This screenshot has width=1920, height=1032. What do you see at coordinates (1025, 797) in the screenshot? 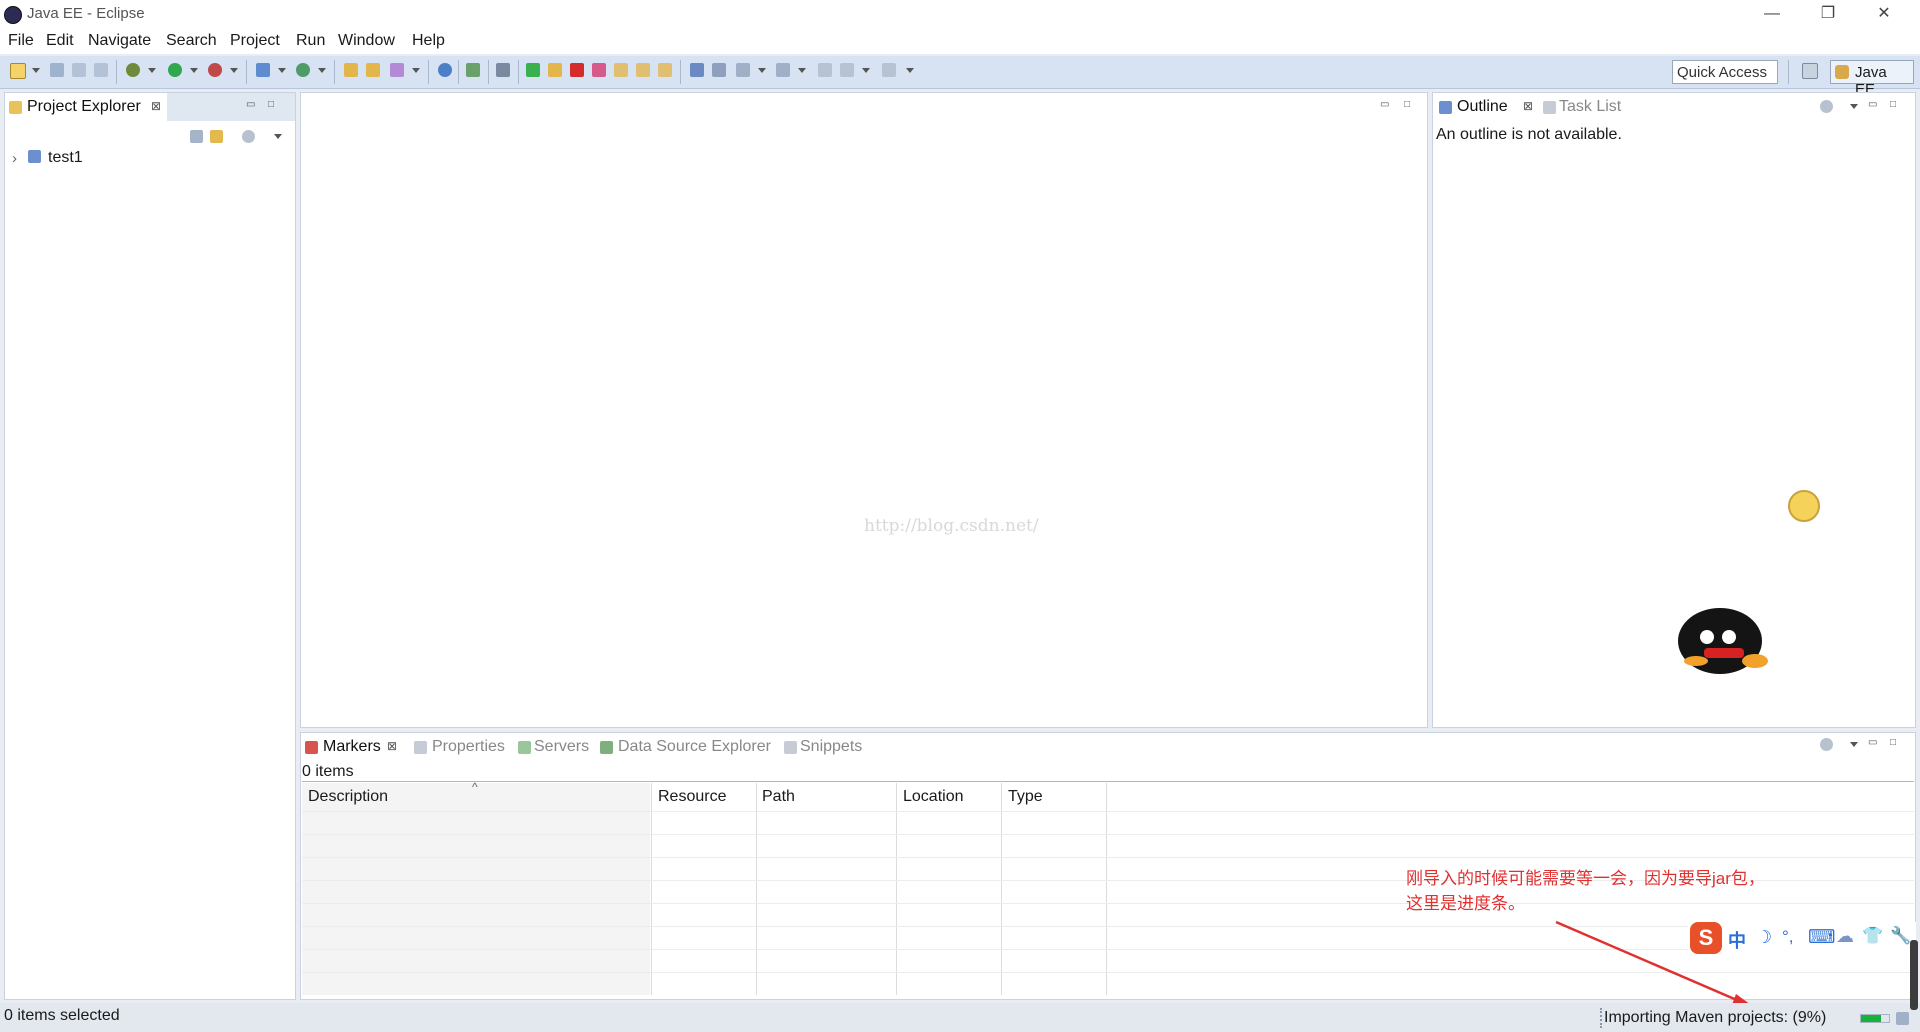
I see `column-header-type: Type` at bounding box center [1025, 797].